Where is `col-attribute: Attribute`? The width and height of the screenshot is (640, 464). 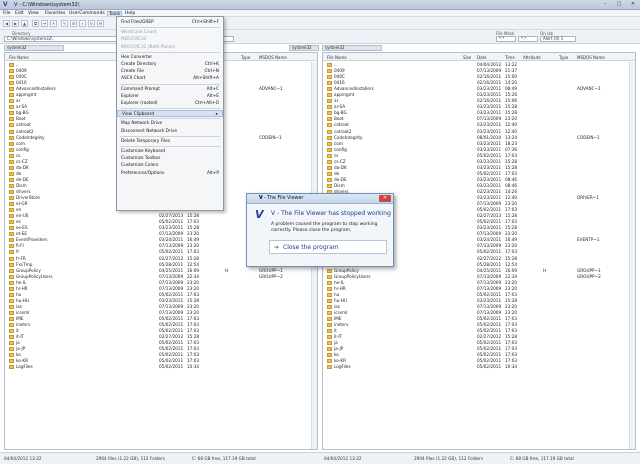
col-attribute: Attribute is located at coordinates (532, 57).